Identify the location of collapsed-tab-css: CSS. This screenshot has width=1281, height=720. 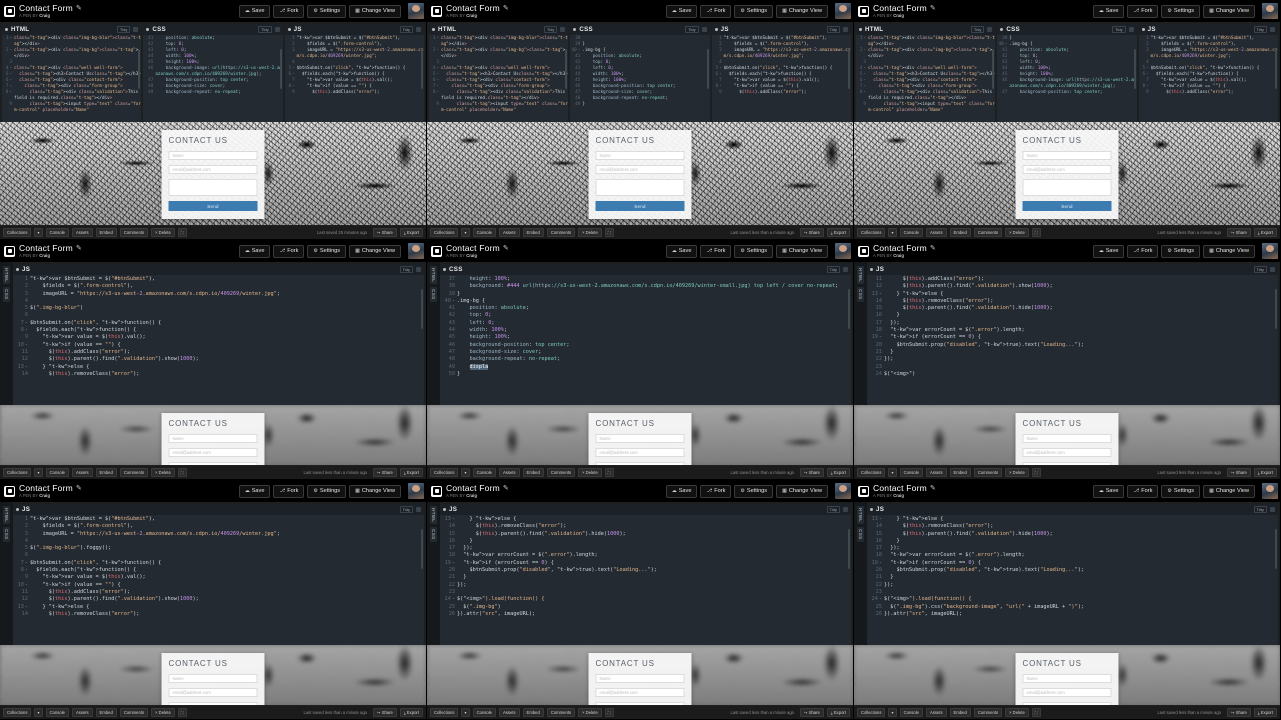
(433, 295).